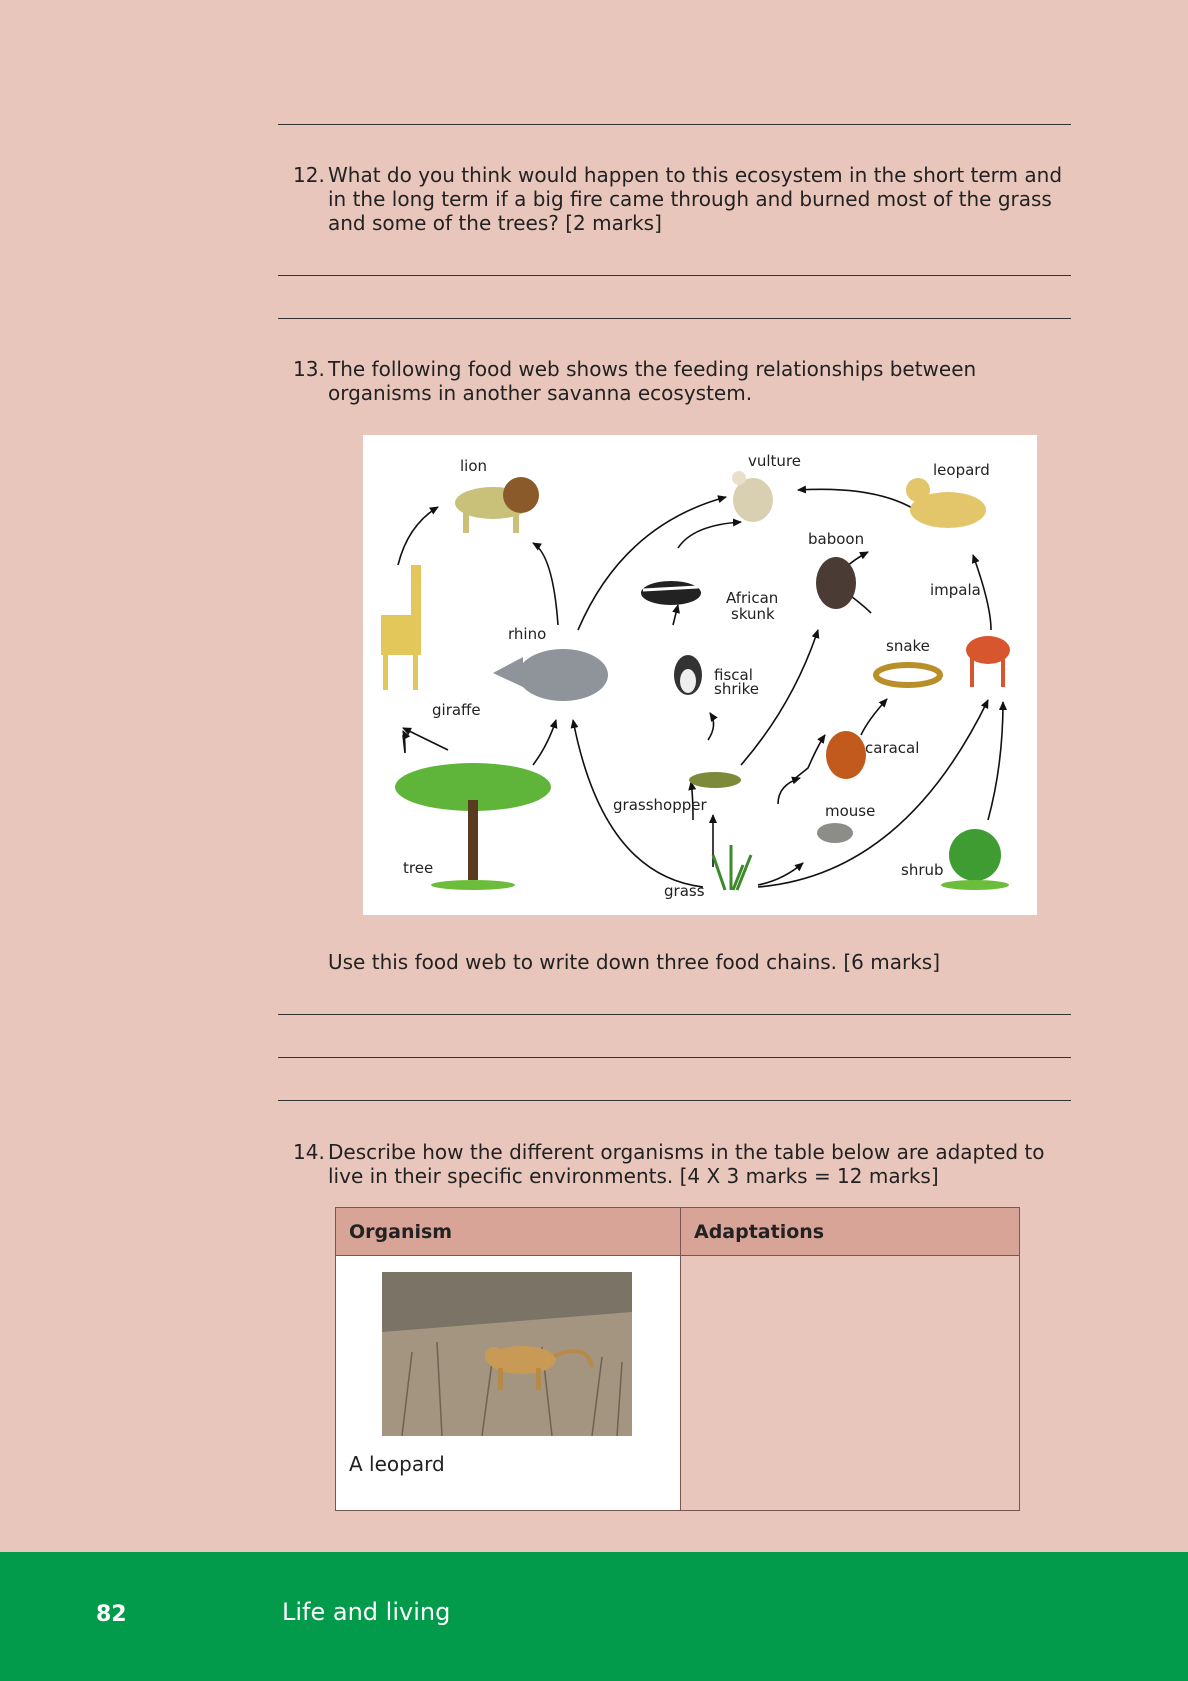  I want to click on vulture-figure, so click(752, 496).